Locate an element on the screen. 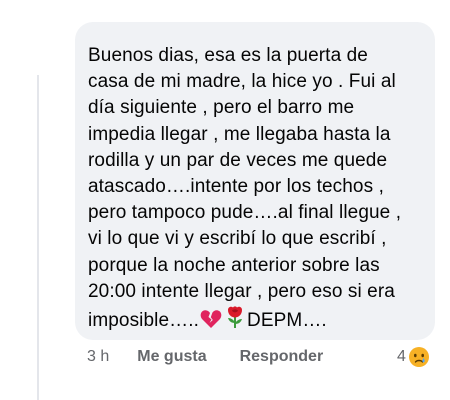  comment-last-line-start: imposible….. is located at coordinates (144, 321).